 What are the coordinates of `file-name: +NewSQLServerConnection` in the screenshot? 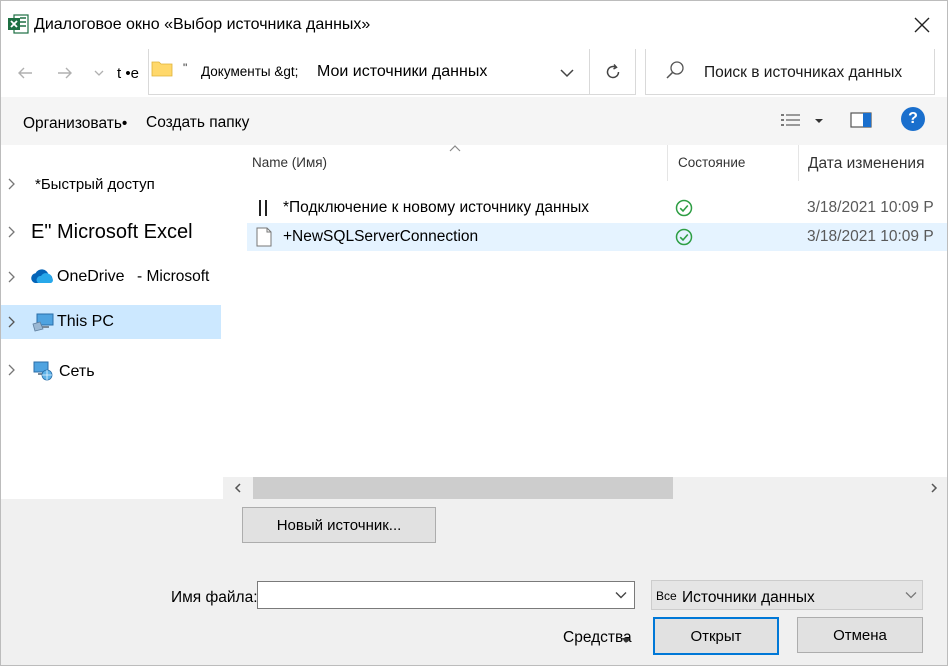 It's located at (381, 236).